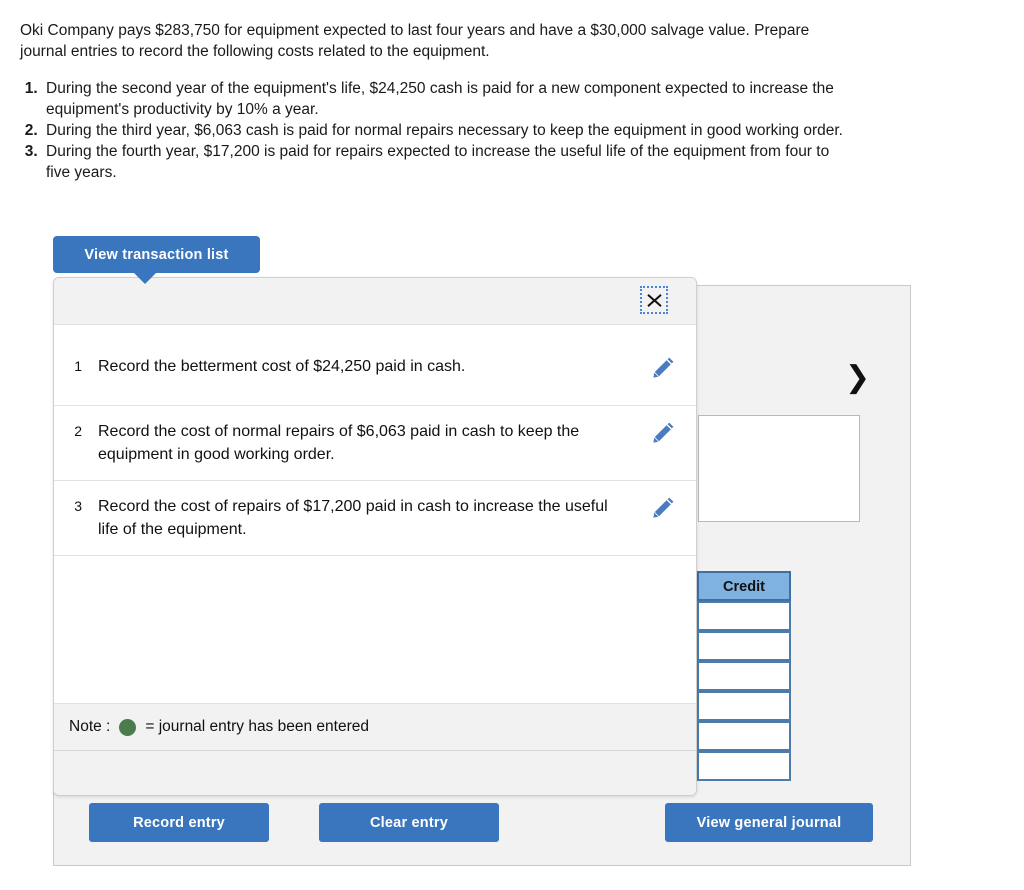  Describe the element at coordinates (744, 586) in the screenshot. I see `credit-column-header: Credit` at that location.